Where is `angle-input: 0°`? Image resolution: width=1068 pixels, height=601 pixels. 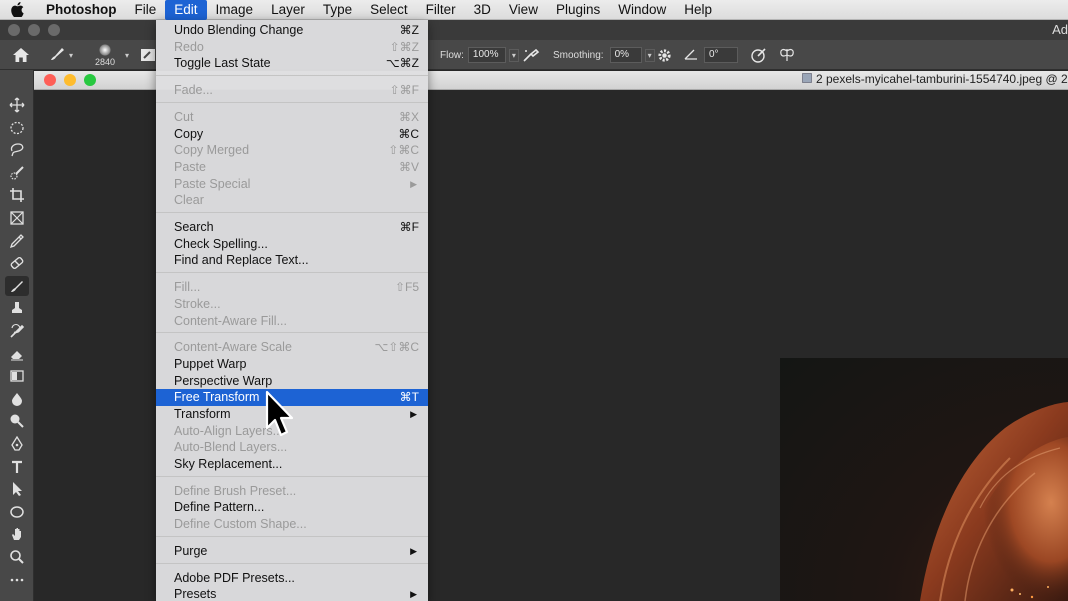 angle-input: 0° is located at coordinates (721, 55).